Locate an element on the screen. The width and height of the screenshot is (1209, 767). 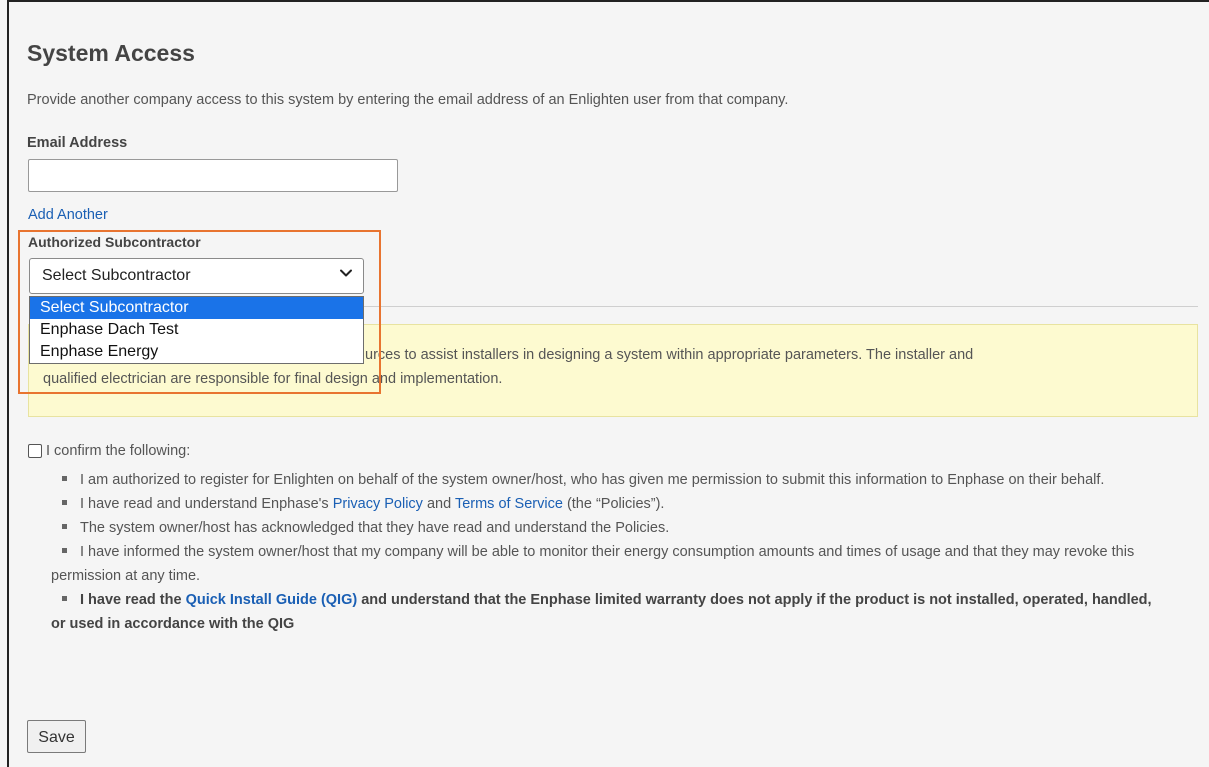
chevron-down-icon is located at coordinates (346, 273).